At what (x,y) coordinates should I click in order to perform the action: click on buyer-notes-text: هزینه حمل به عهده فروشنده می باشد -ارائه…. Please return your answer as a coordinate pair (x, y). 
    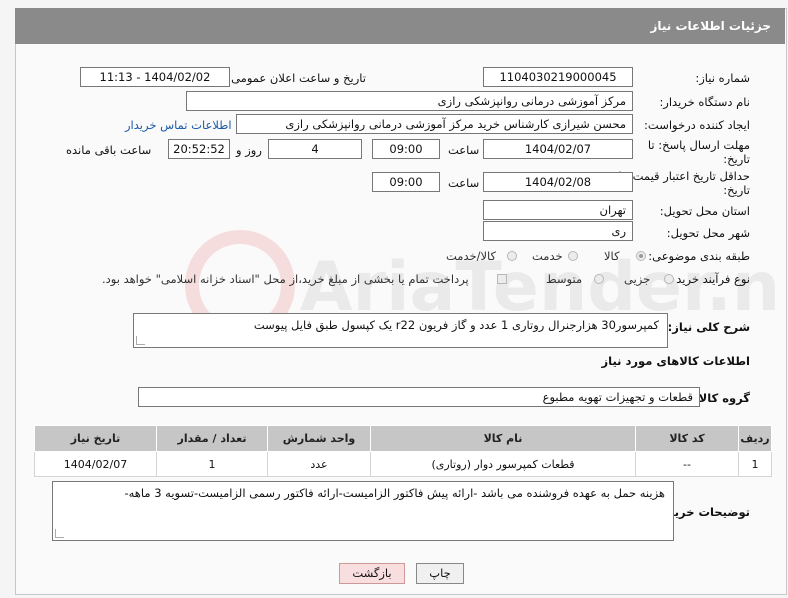
    Looking at the image, I should click on (394, 493).